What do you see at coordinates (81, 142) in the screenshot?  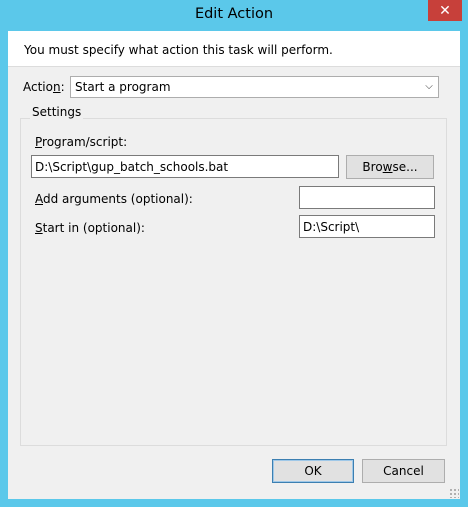 I see `program-script-label: Program/script:` at bounding box center [81, 142].